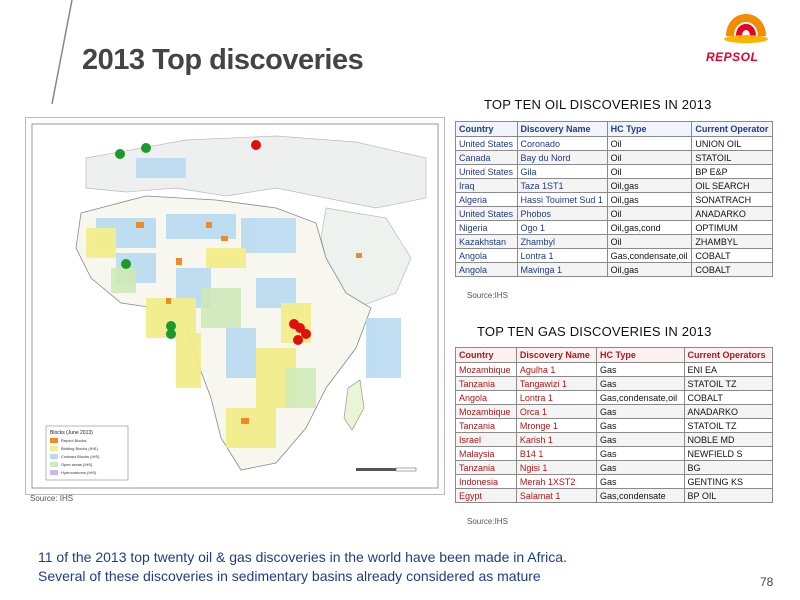 This screenshot has height=600, width=800. What do you see at coordinates (562, 227) in the screenshot?
I see `cell-discovery: Ogo 1` at bounding box center [562, 227].